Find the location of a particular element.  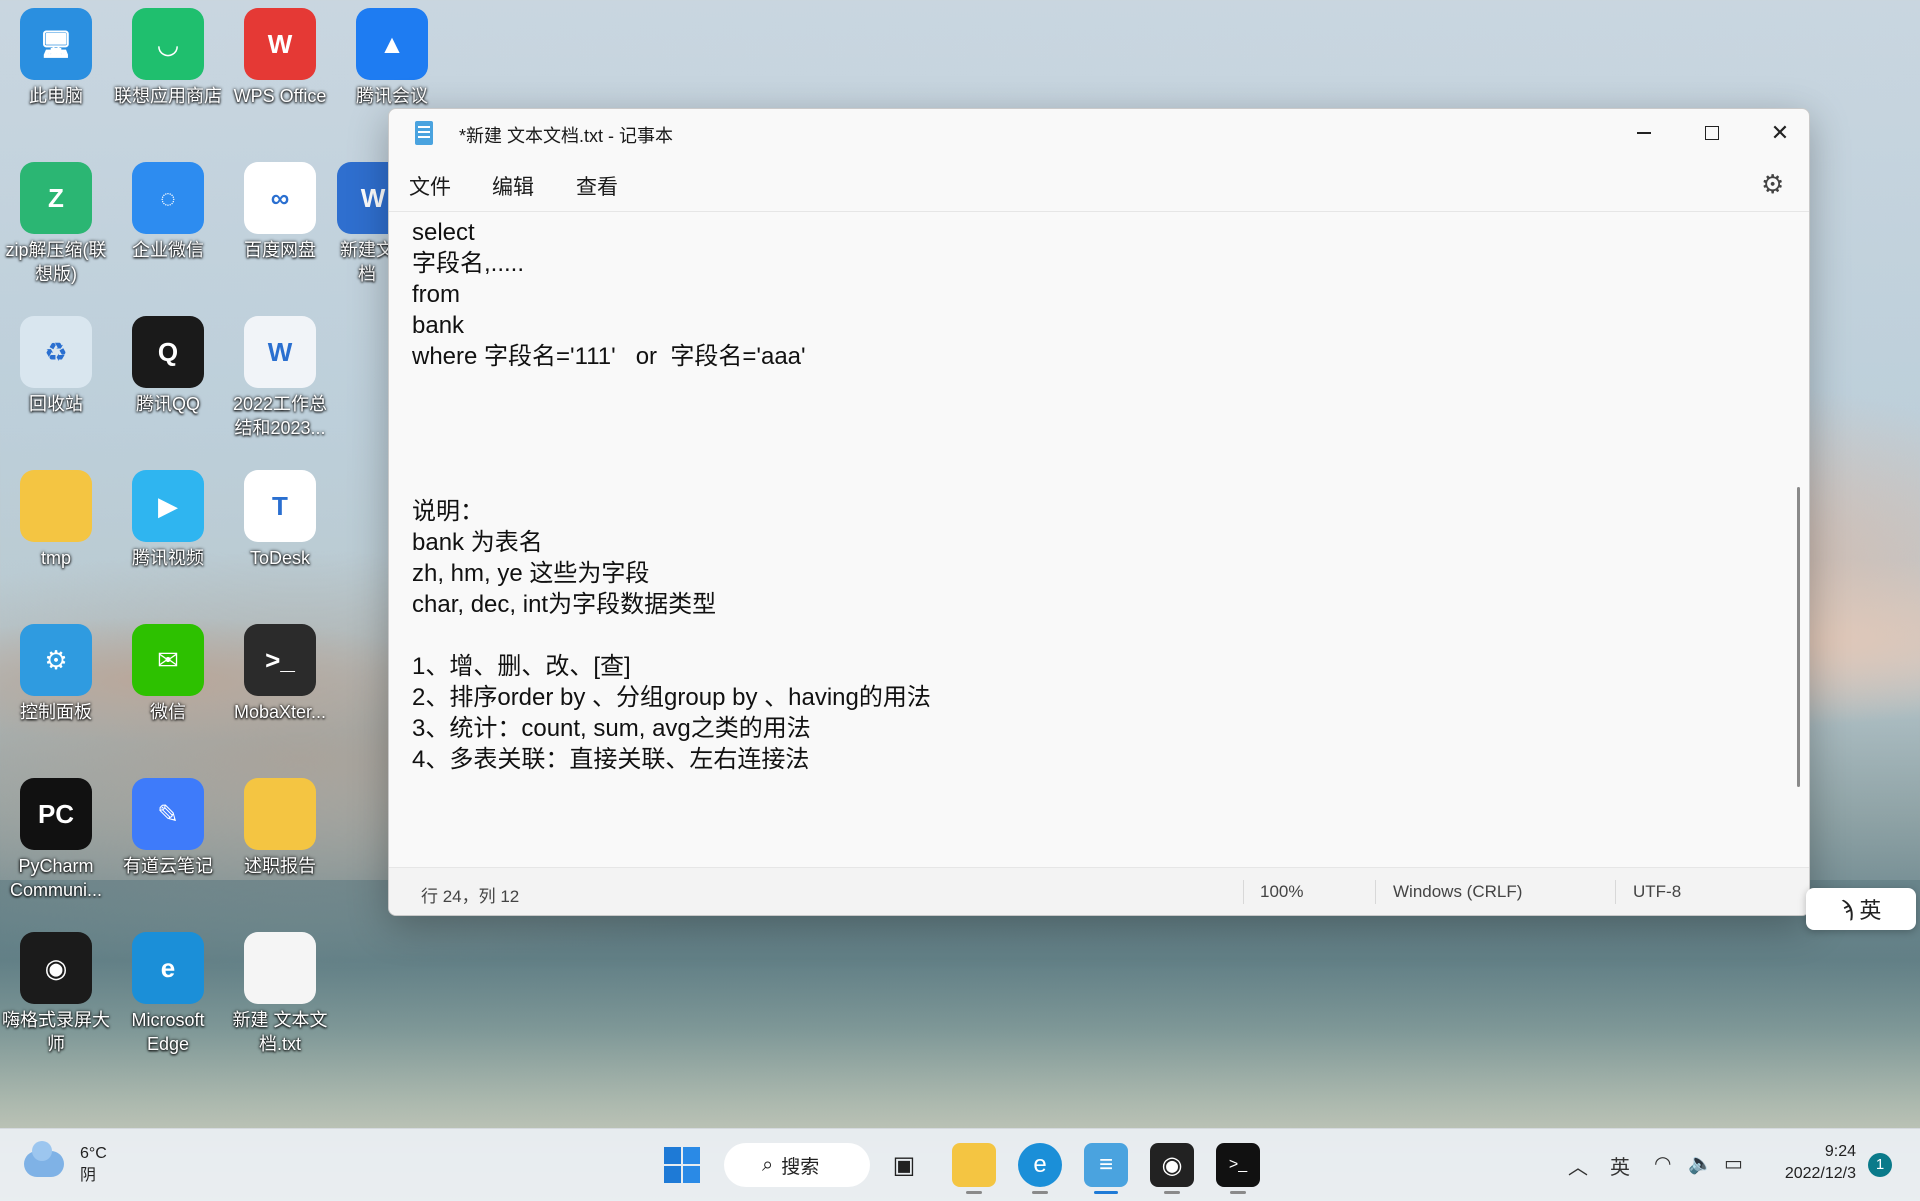

status-bar: 行 24，列 12 100% Windows (CRLF) UTF-8 is located at coordinates (1099, 891).